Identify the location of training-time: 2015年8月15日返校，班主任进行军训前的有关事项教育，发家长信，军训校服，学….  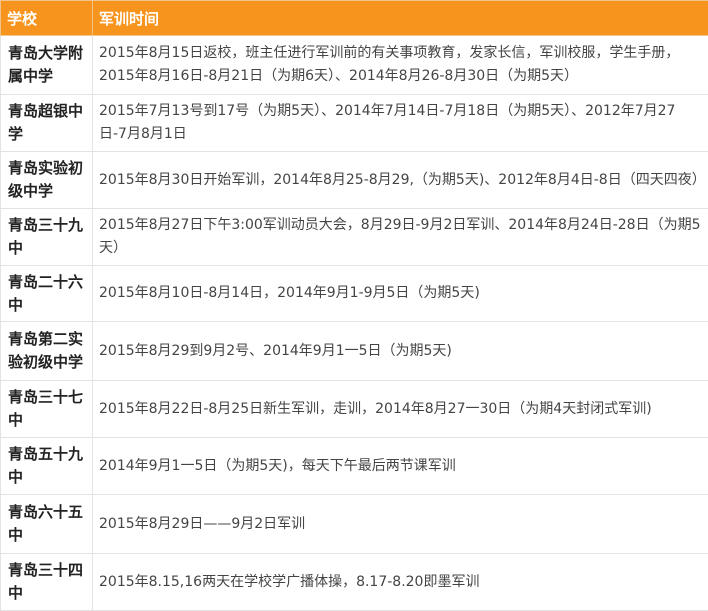
(400, 65).